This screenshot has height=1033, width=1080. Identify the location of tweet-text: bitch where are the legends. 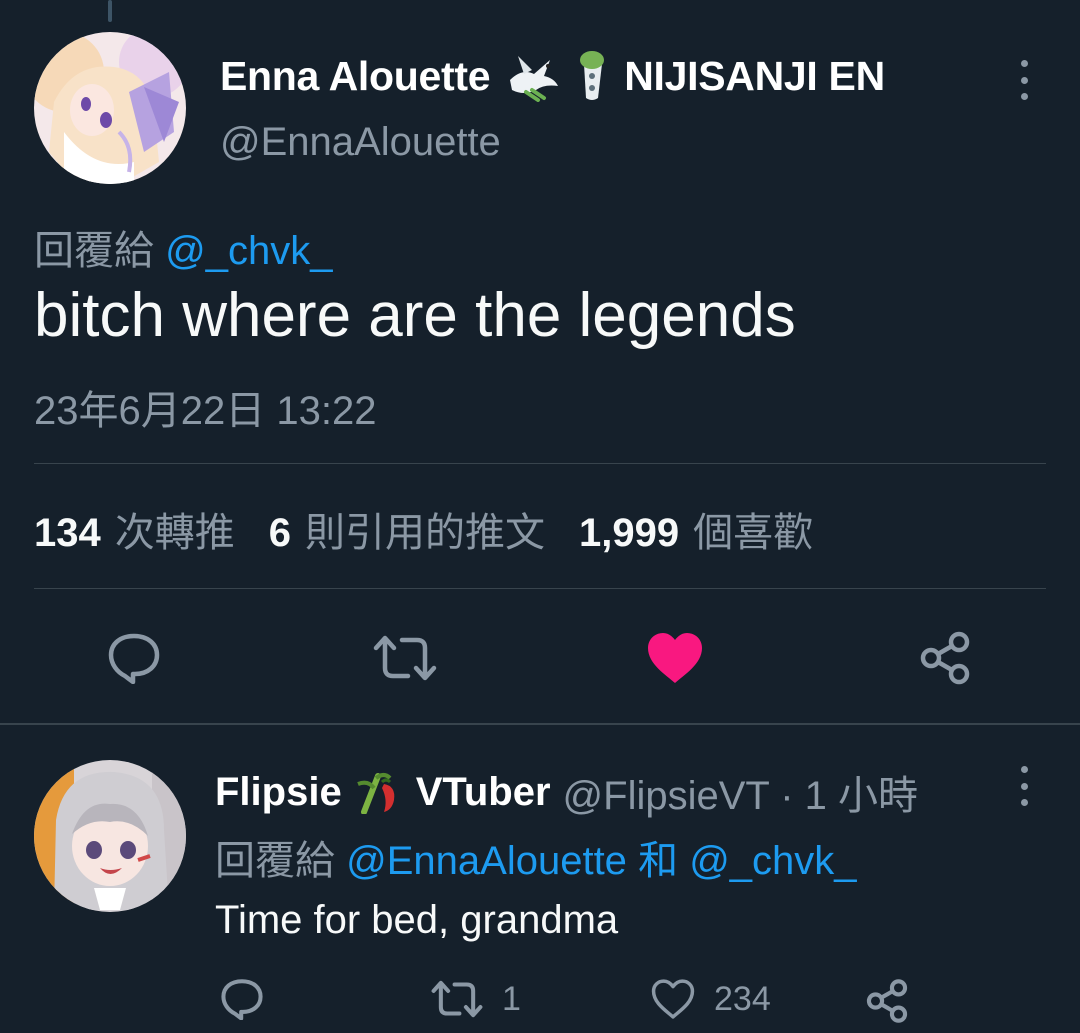
(415, 315).